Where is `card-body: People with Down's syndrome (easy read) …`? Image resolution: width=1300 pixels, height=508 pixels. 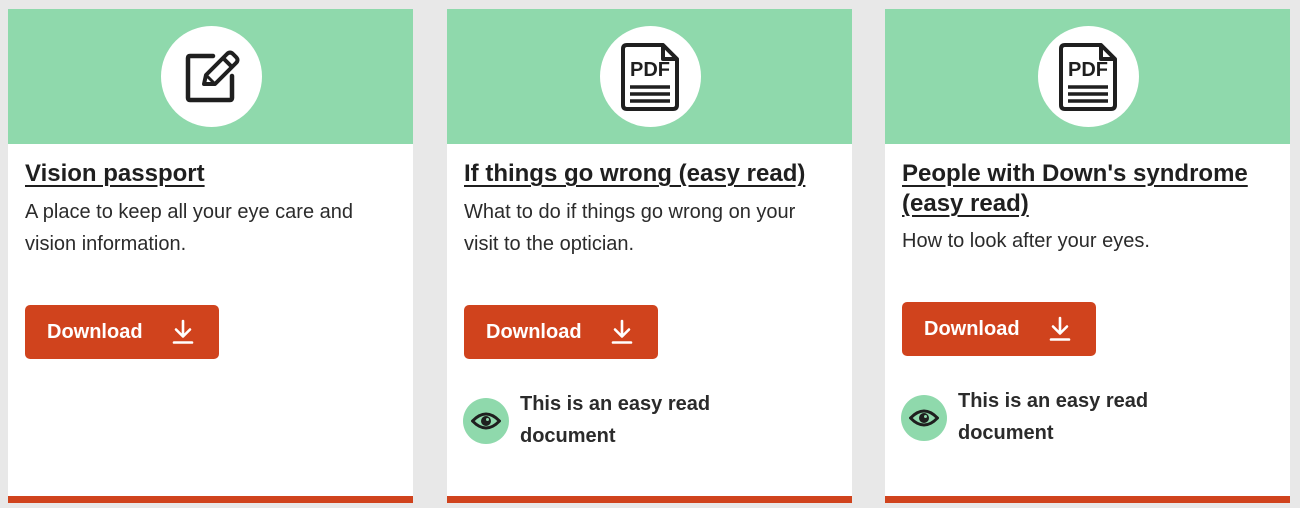
card-body: People with Down's syndrome (easy read) … is located at coordinates (1087, 200).